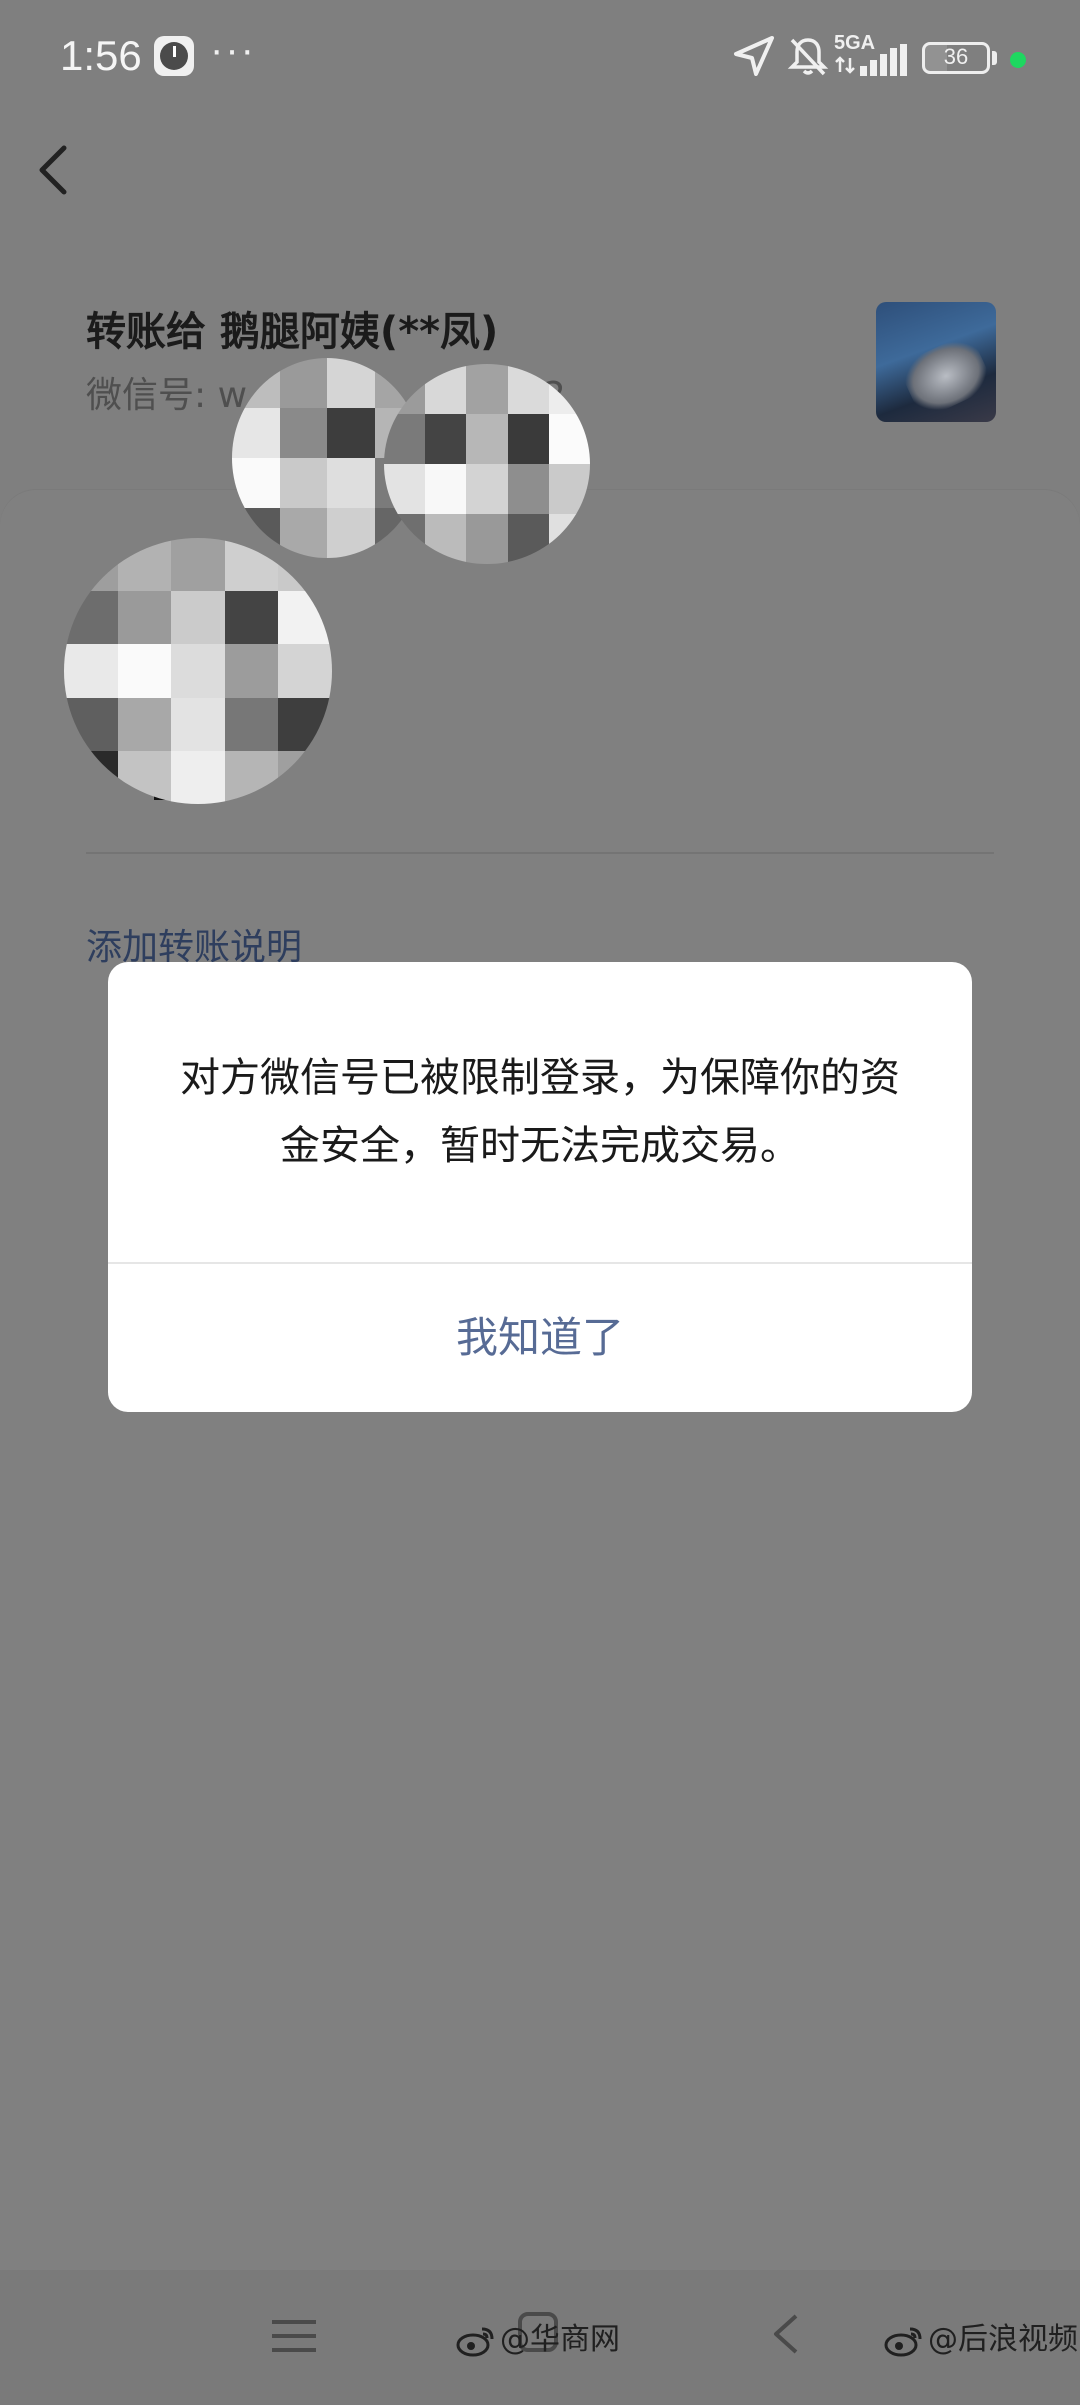 This screenshot has height=2405, width=1080. Describe the element at coordinates (167, 395) in the screenshot. I see `wechat-id-label: 微信号: w` at that location.